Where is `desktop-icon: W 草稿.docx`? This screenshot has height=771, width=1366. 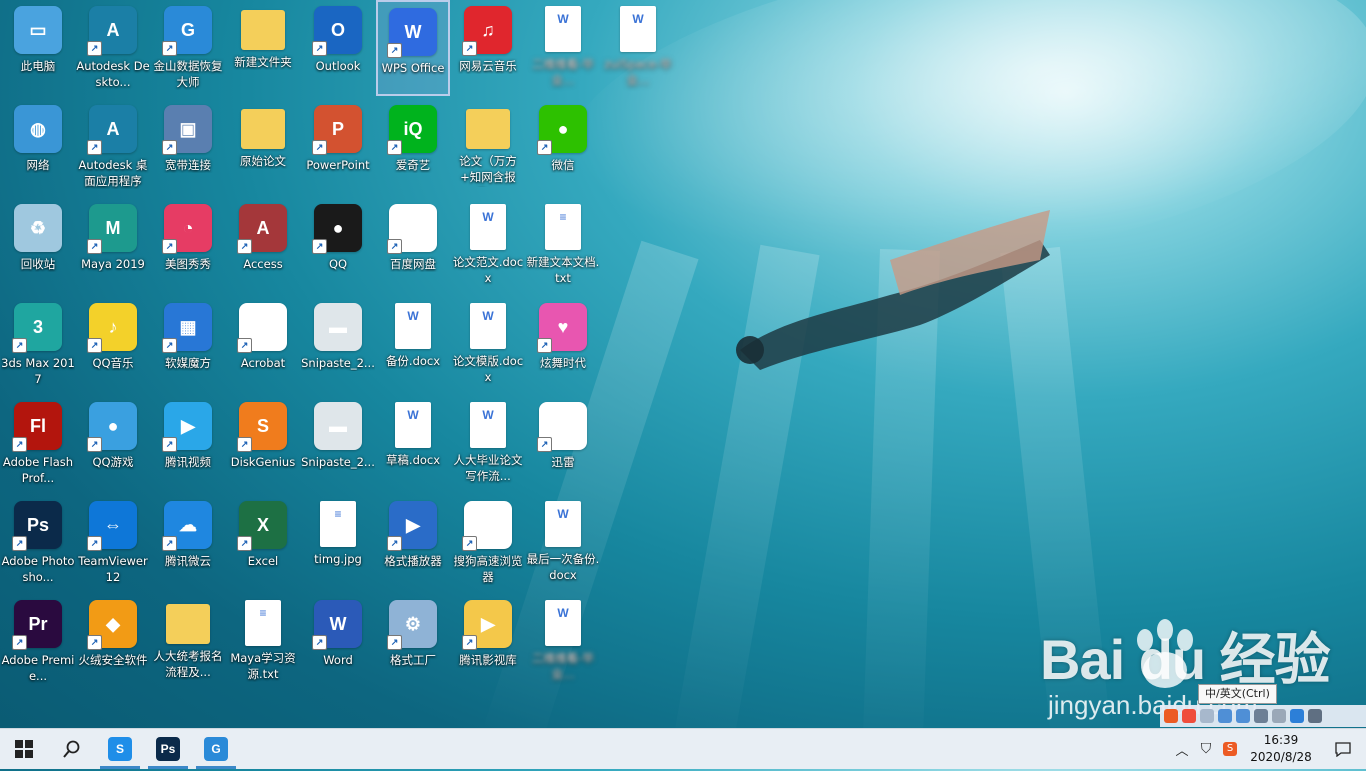 desktop-icon: W 草稿.docx is located at coordinates (413, 444).